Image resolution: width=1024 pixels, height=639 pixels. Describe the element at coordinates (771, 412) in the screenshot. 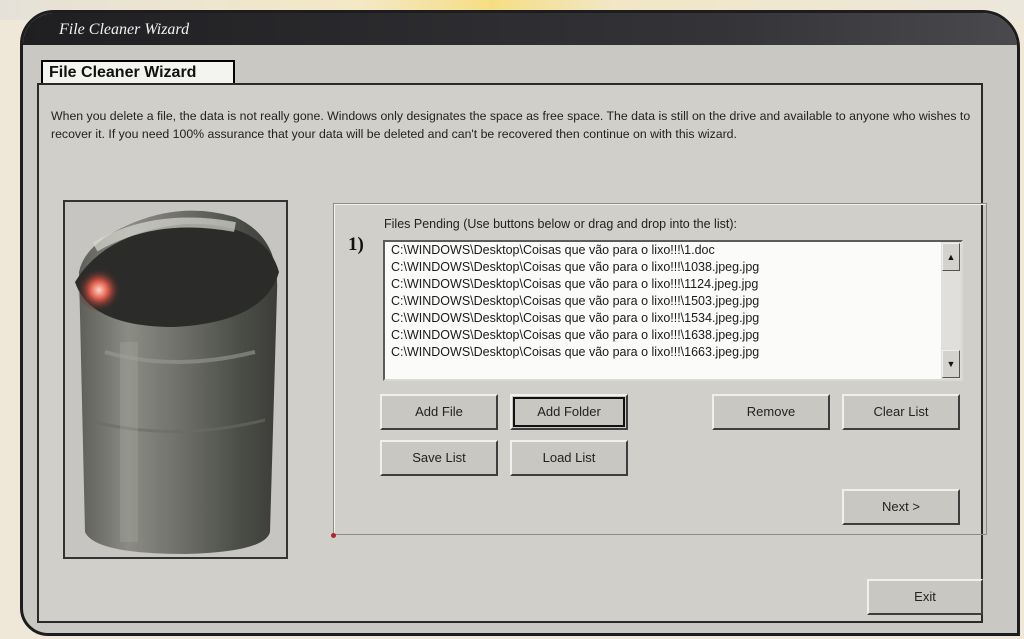

I see `remove-button: Remove` at that location.